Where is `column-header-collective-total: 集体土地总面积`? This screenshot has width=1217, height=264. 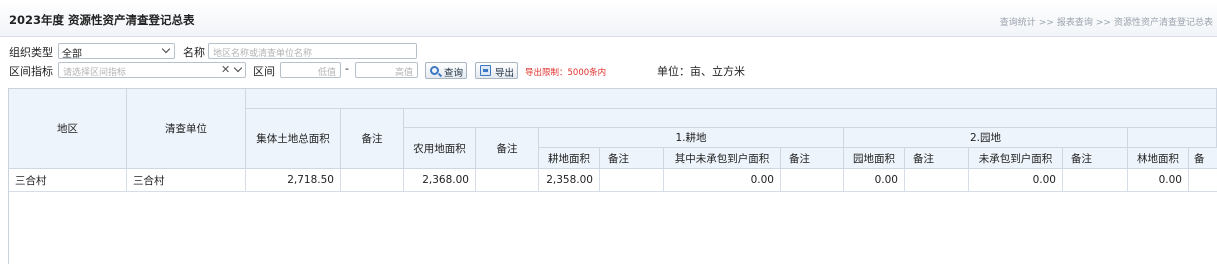 column-header-collective-total: 集体土地总面积 is located at coordinates (293, 139).